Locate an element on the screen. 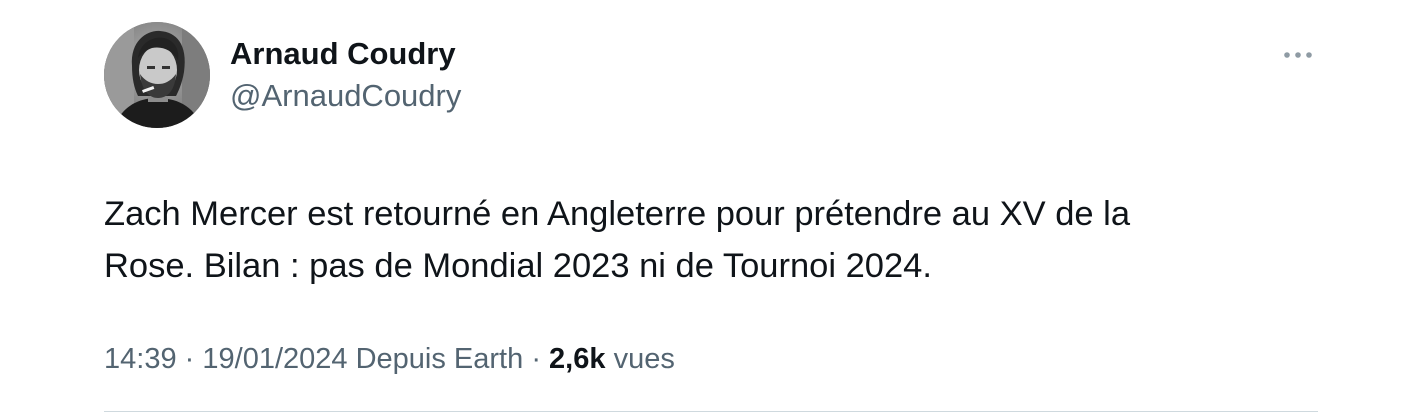 The width and height of the screenshot is (1423, 418). tweet-source: Depuis Earth is located at coordinates (439, 359).